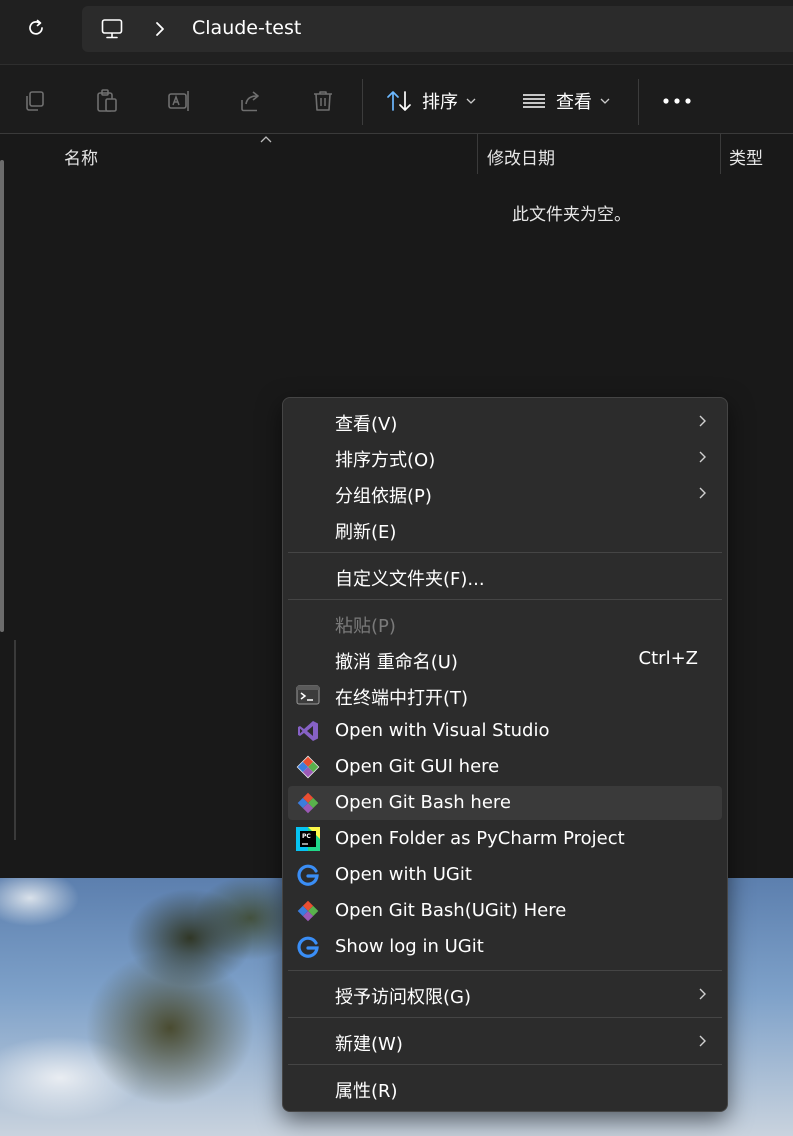 Image resolution: width=793 pixels, height=1136 pixels. I want to click on view-label: 查看, so click(574, 102).